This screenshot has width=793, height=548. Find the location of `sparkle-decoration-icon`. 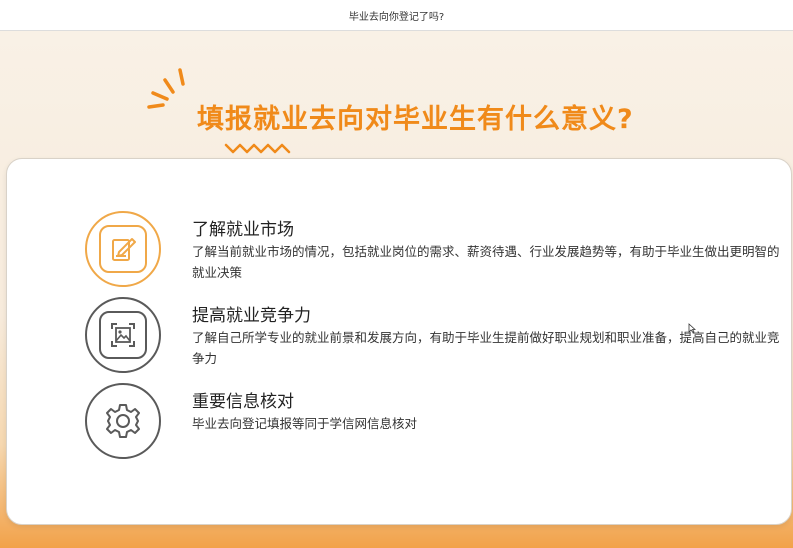

sparkle-decoration-icon is located at coordinates (166, 88).